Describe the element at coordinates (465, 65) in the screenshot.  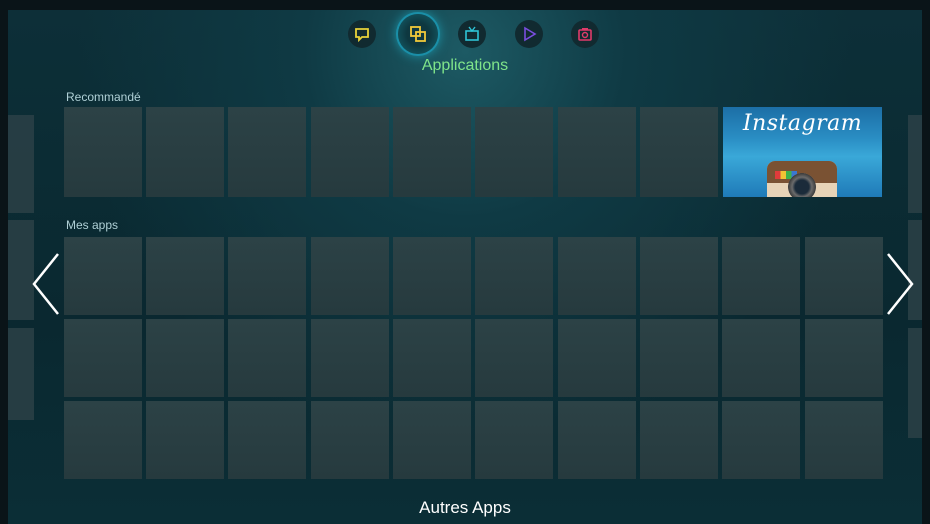
I see `section-title: Applications` at that location.